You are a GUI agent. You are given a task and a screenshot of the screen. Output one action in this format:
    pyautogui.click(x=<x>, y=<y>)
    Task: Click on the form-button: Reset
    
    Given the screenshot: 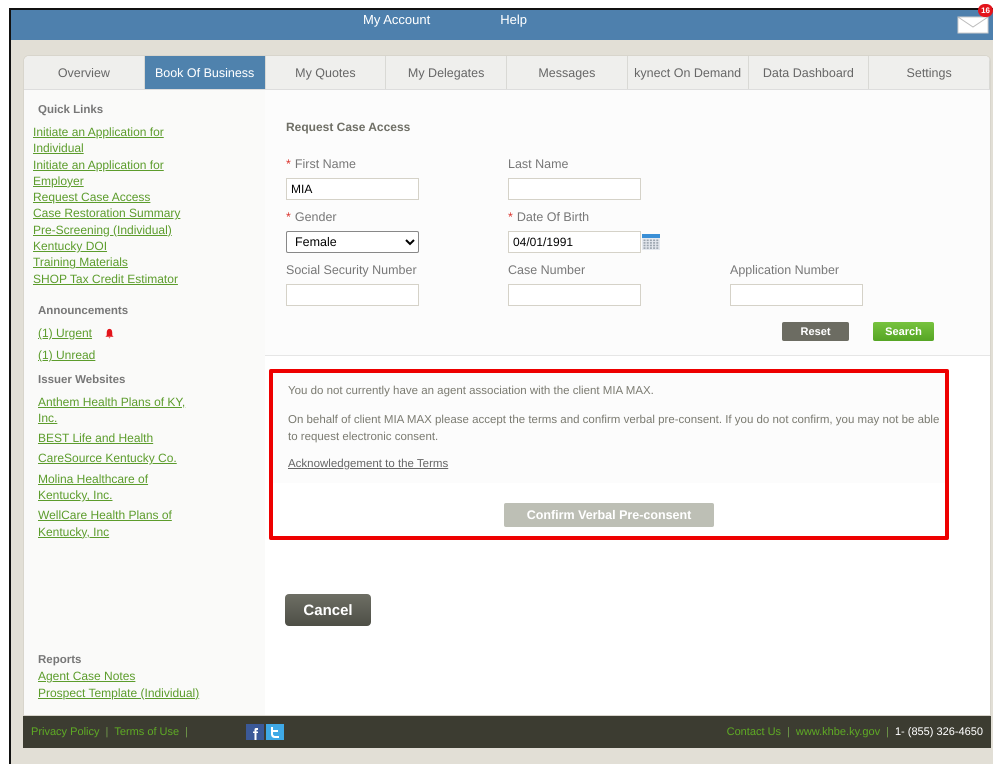 What is the action you would take?
    pyautogui.click(x=815, y=331)
    